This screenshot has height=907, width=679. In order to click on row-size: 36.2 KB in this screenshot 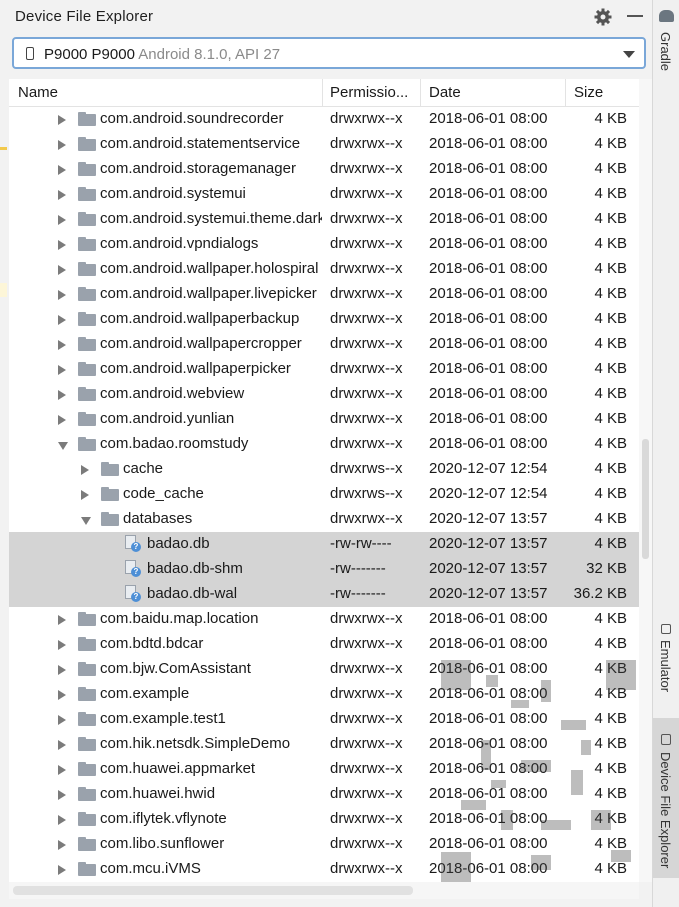, I will do `click(600, 593)`.